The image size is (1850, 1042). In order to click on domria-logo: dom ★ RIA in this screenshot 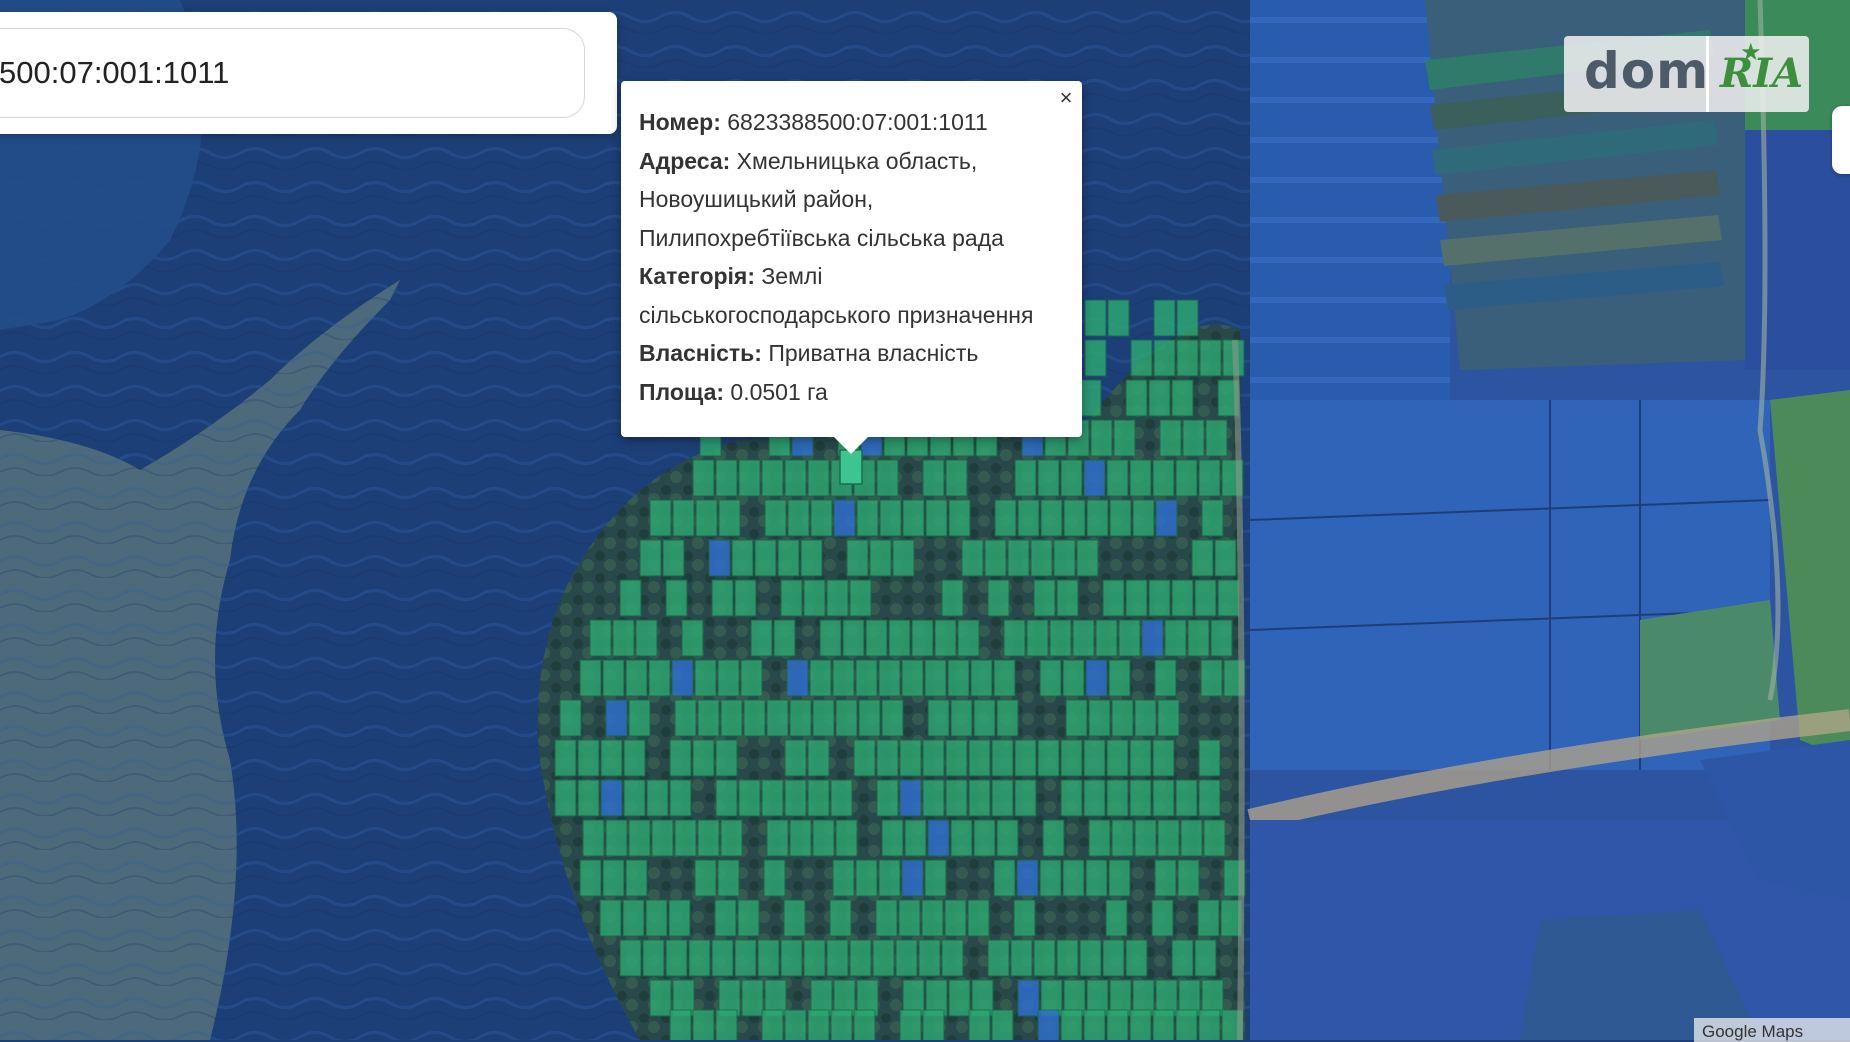, I will do `click(1686, 74)`.